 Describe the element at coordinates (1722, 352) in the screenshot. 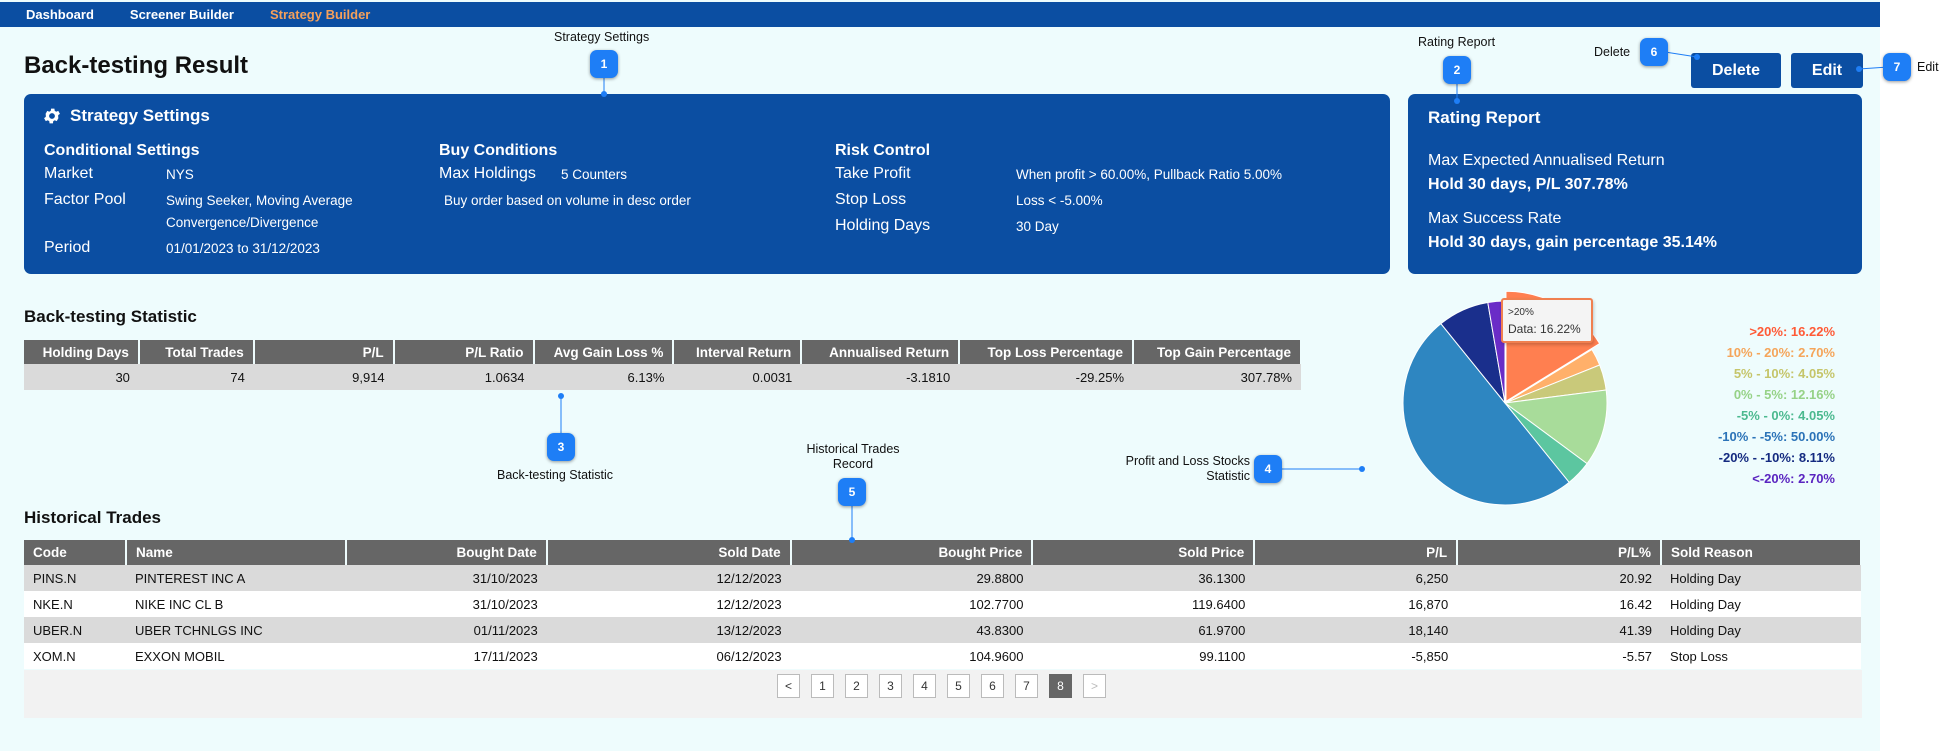

I see `legend-item-1: 10% - 20%: 2.70%` at that location.